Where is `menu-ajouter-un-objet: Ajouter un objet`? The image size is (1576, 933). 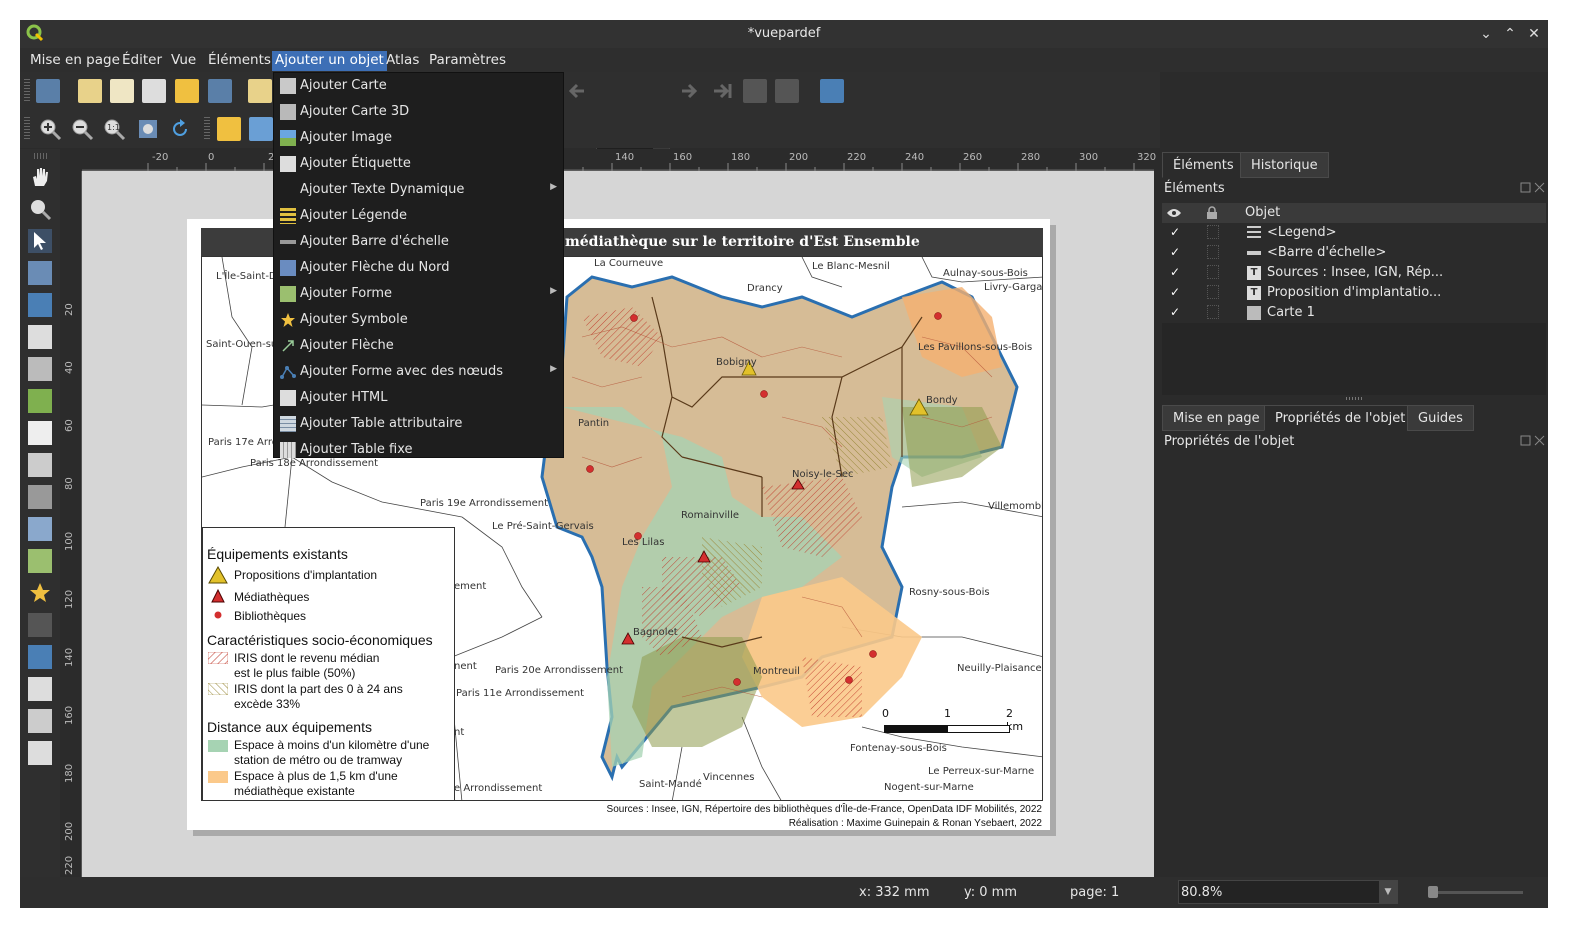 menu-ajouter-un-objet: Ajouter un objet is located at coordinates (329, 61).